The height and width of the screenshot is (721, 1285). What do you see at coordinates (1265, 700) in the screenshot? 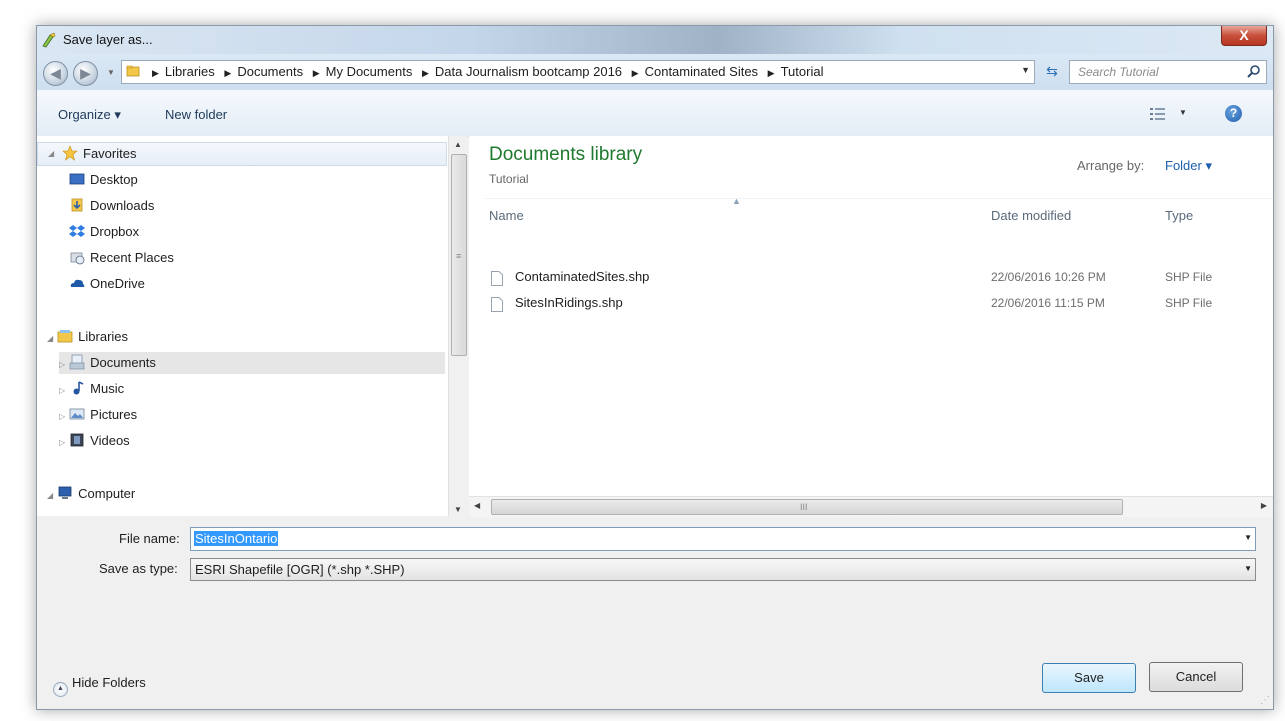
I see `resize-grip-icon: ⋰` at bounding box center [1265, 700].